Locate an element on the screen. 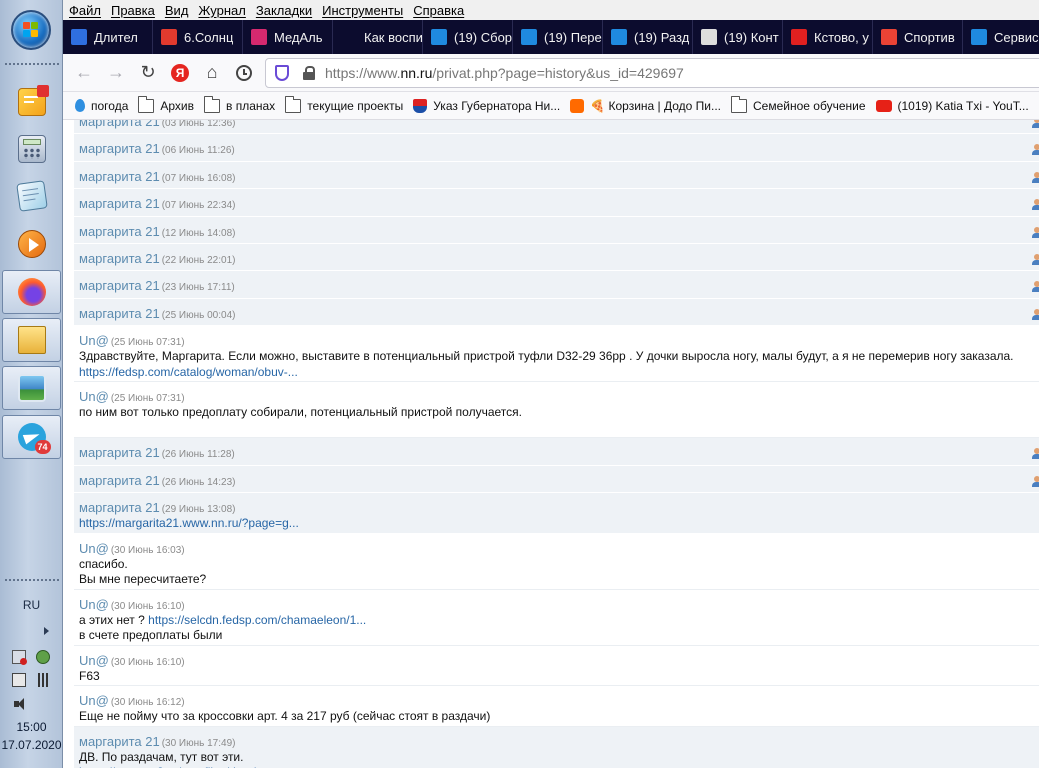 Image resolution: width=1039 pixels, height=768 pixels. clock-time: 15:00 is located at coordinates (31, 727).